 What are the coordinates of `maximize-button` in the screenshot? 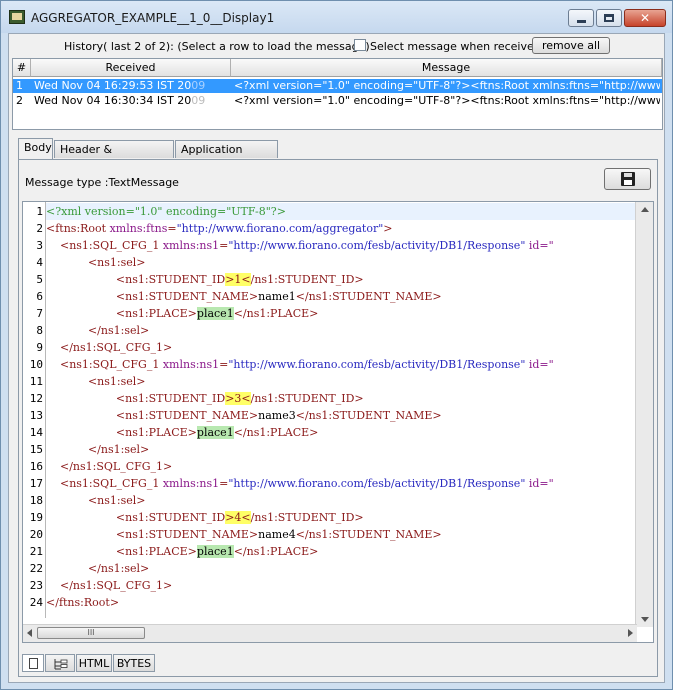 It's located at (609, 18).